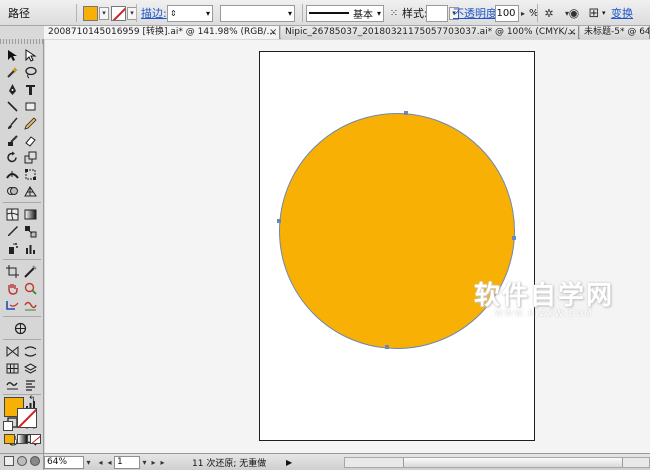  I want to click on stepper-icon: ⇕, so click(173, 13).